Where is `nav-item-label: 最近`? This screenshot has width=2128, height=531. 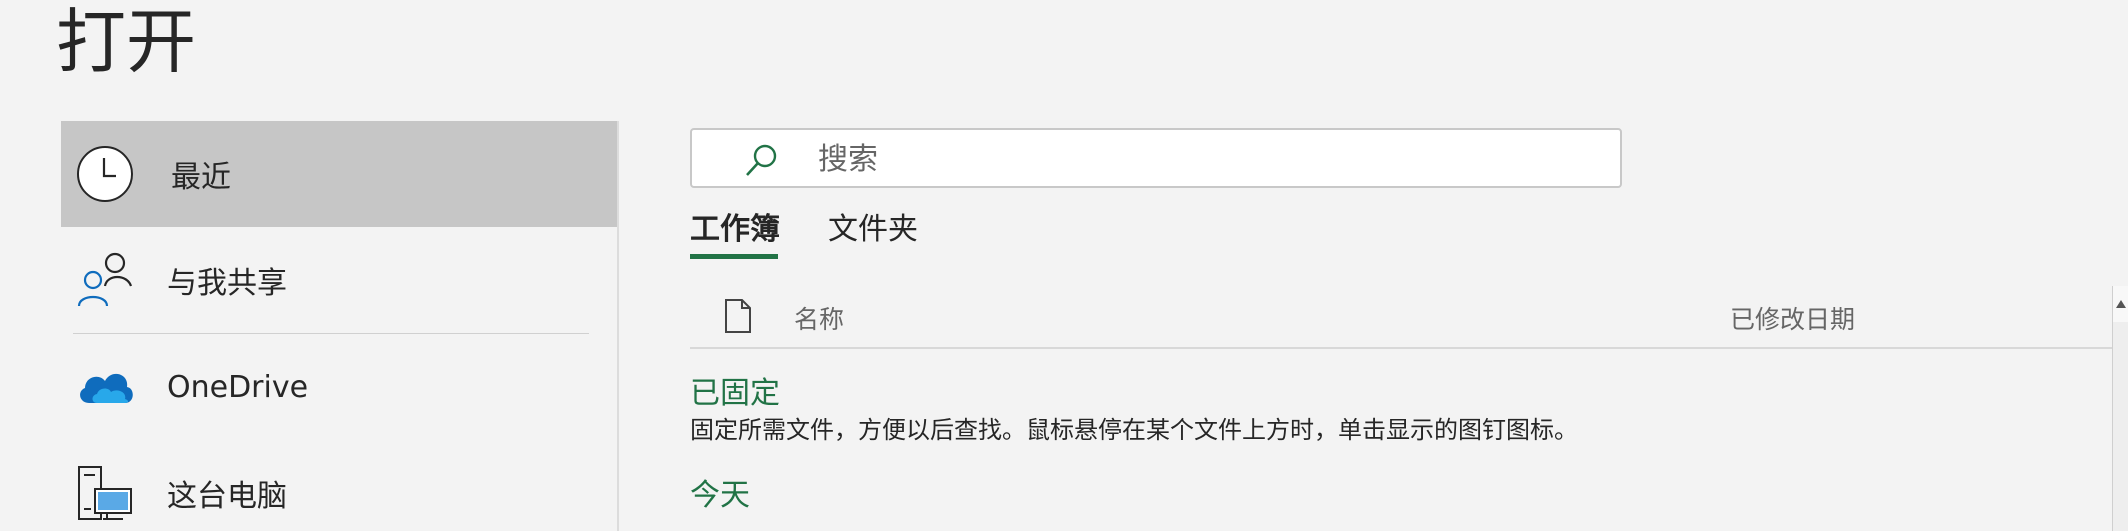 nav-item-label: 最近 is located at coordinates (201, 177).